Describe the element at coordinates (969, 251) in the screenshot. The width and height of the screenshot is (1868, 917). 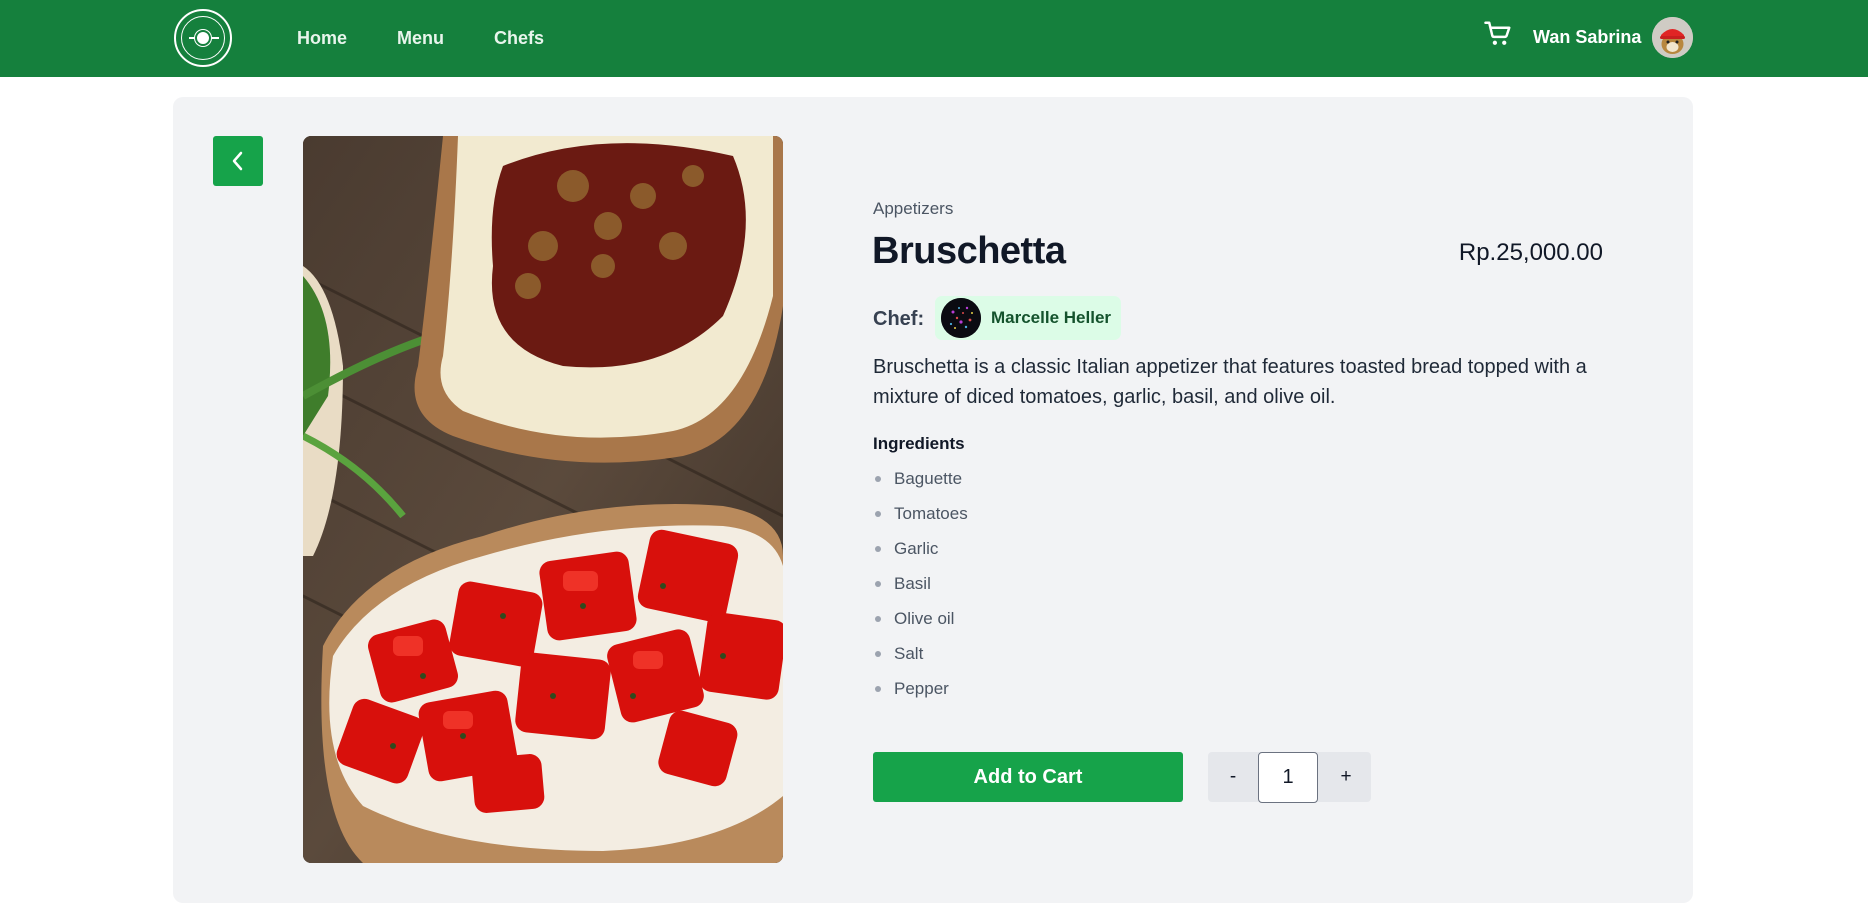
I see `product-title: Bruschetta` at that location.